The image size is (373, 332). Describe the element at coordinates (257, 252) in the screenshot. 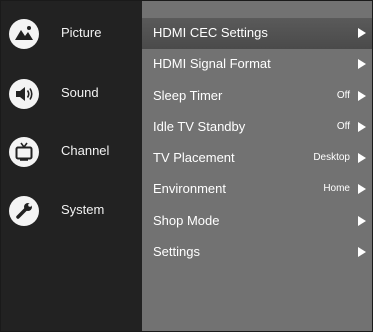

I see `menu-item-settings: Settings` at that location.